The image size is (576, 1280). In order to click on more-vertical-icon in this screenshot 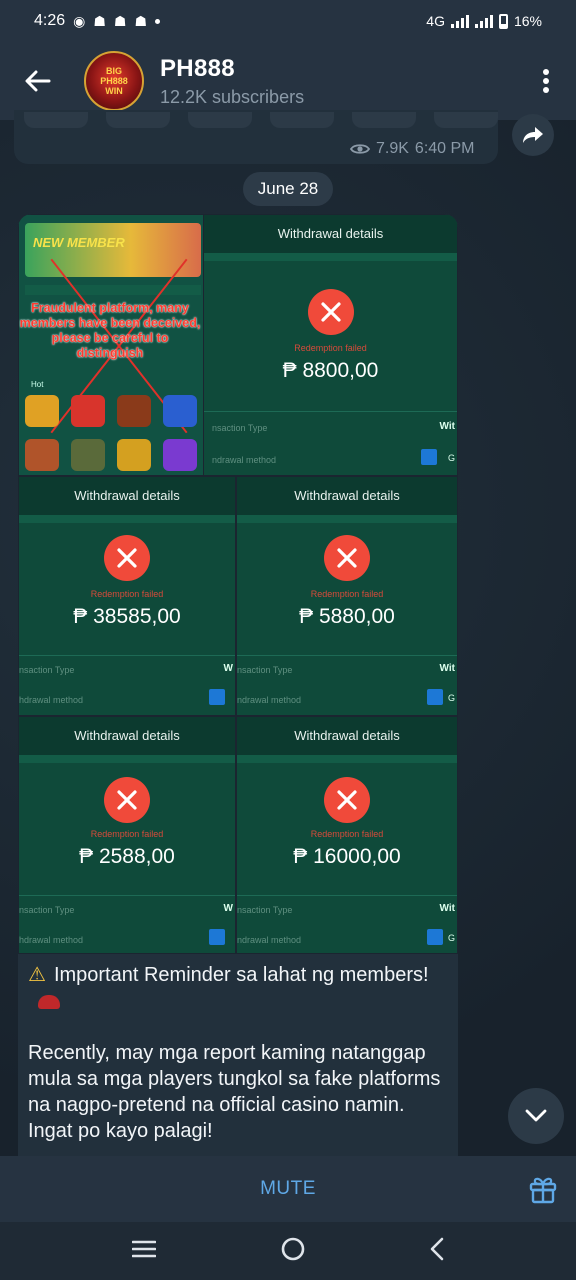, I will do `click(546, 81)`.